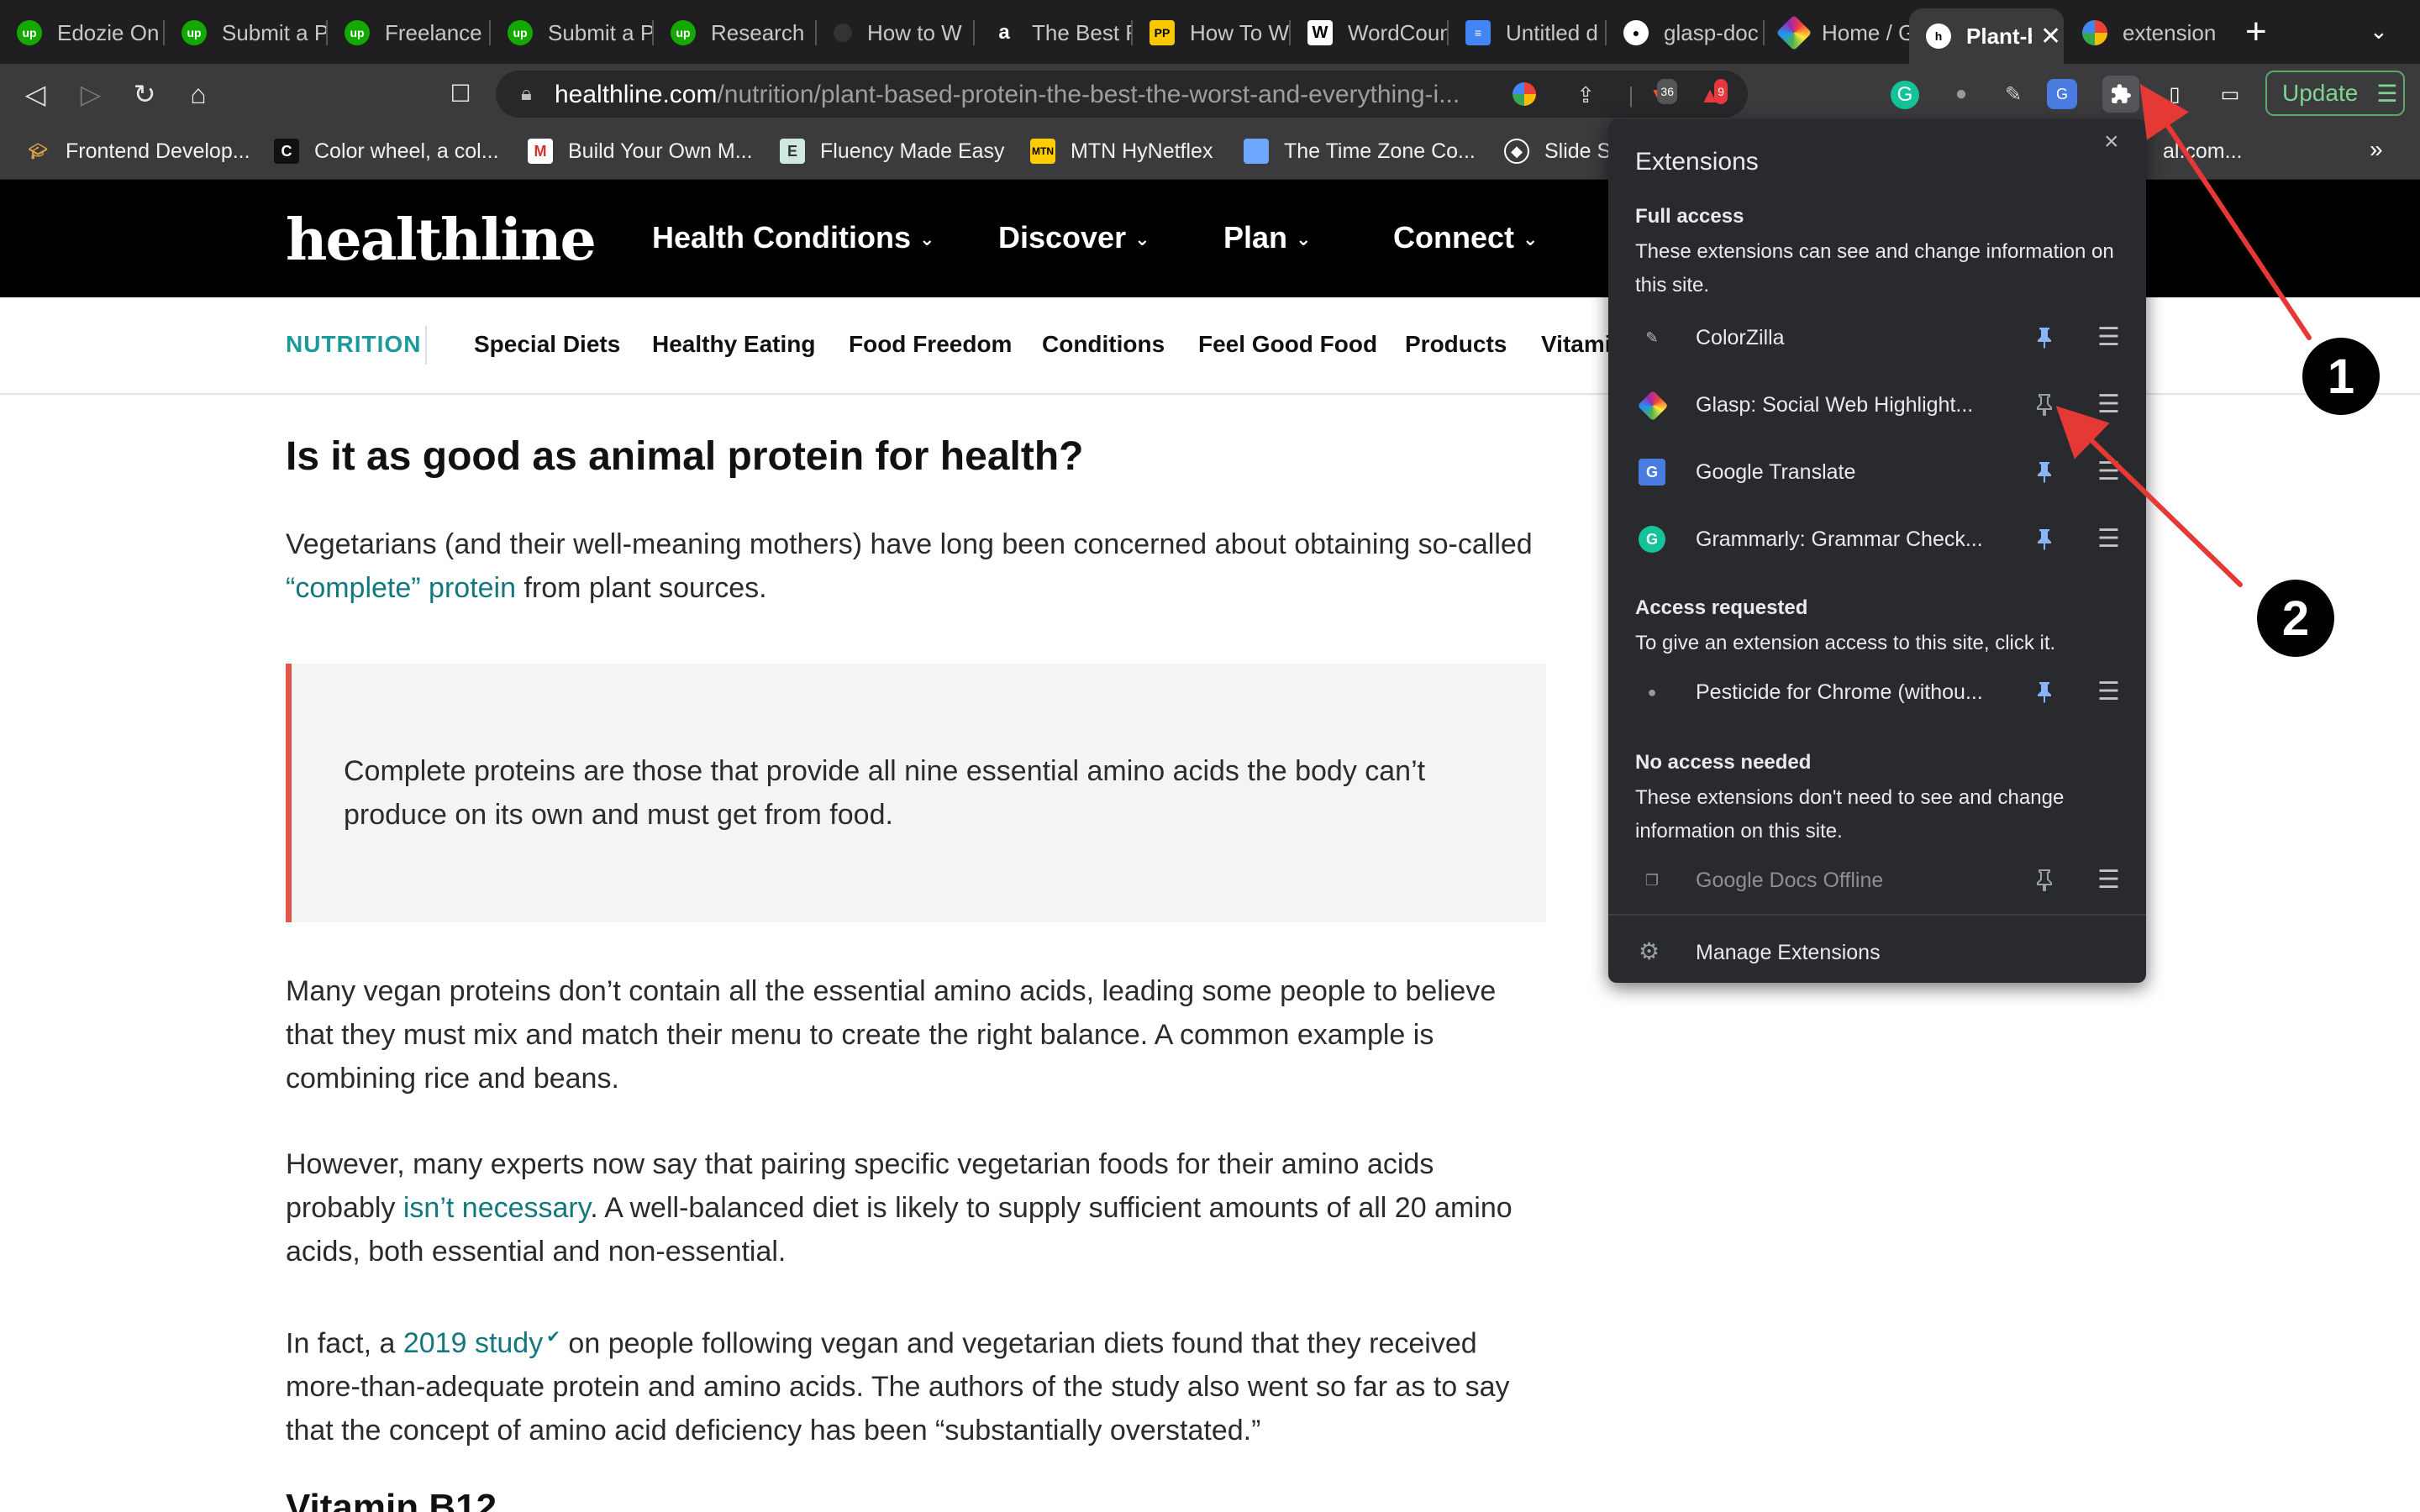 The width and height of the screenshot is (2420, 1512). I want to click on bookmark-icon: ☐, so click(461, 94).